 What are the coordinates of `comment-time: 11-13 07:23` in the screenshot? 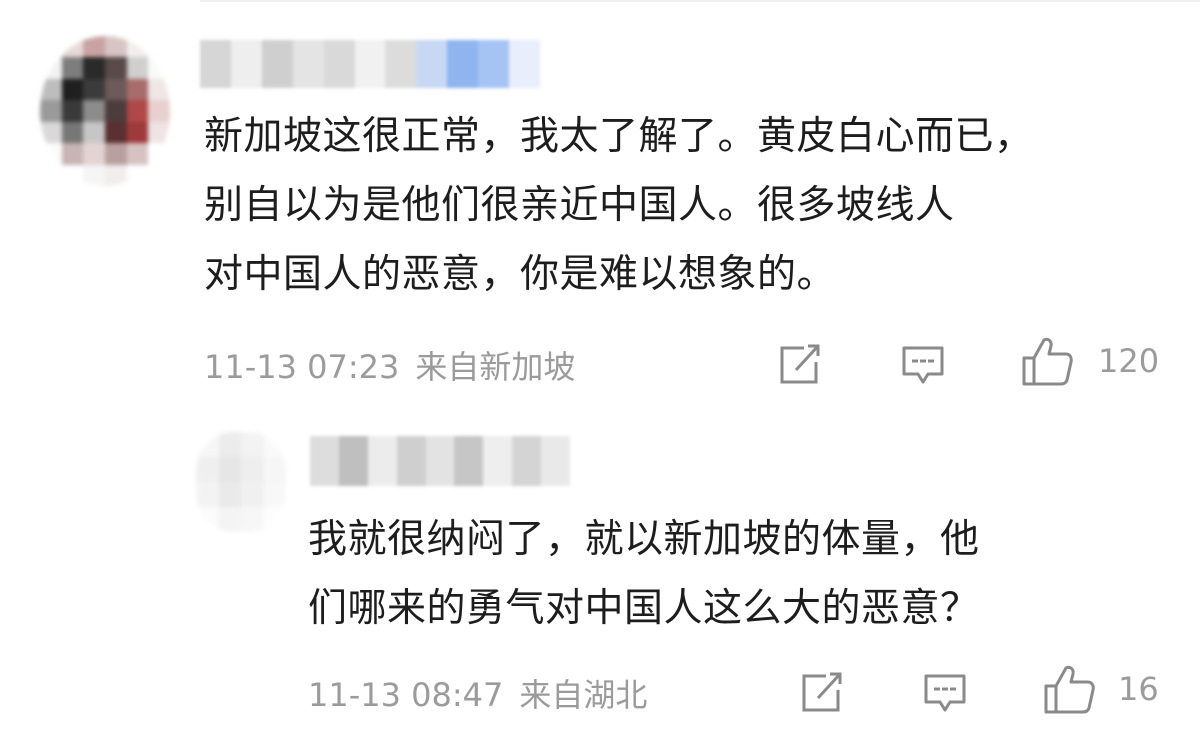 It's located at (302, 367).